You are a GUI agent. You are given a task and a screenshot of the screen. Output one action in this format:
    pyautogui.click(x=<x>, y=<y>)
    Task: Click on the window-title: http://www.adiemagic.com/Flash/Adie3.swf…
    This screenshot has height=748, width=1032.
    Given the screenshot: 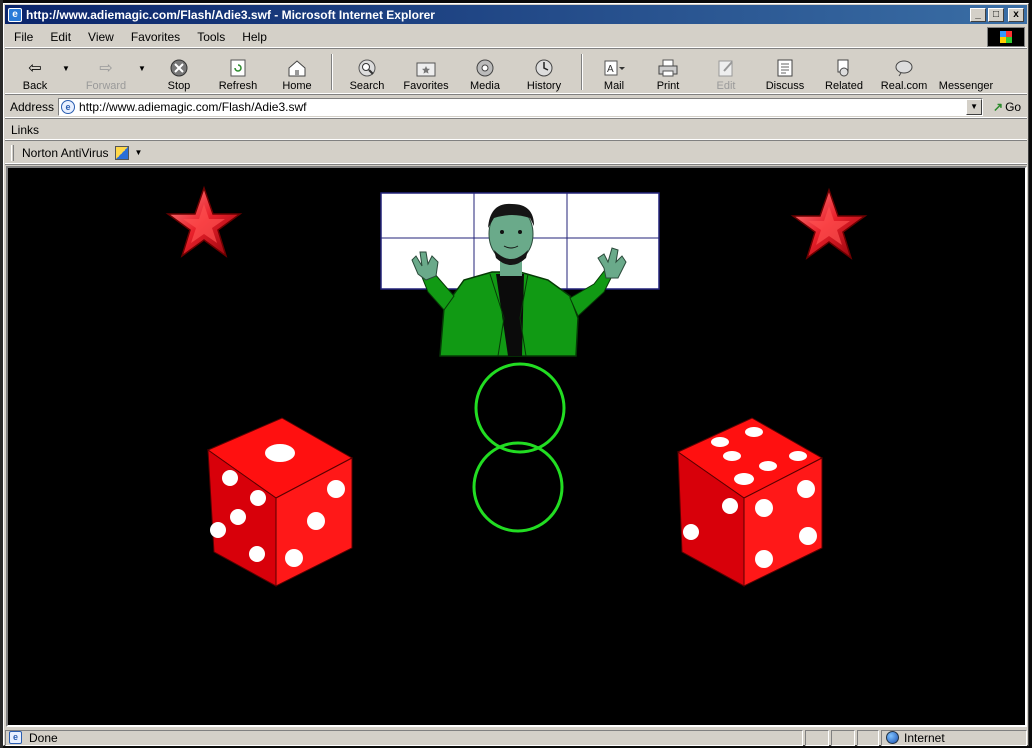 What is the action you would take?
    pyautogui.click(x=230, y=14)
    